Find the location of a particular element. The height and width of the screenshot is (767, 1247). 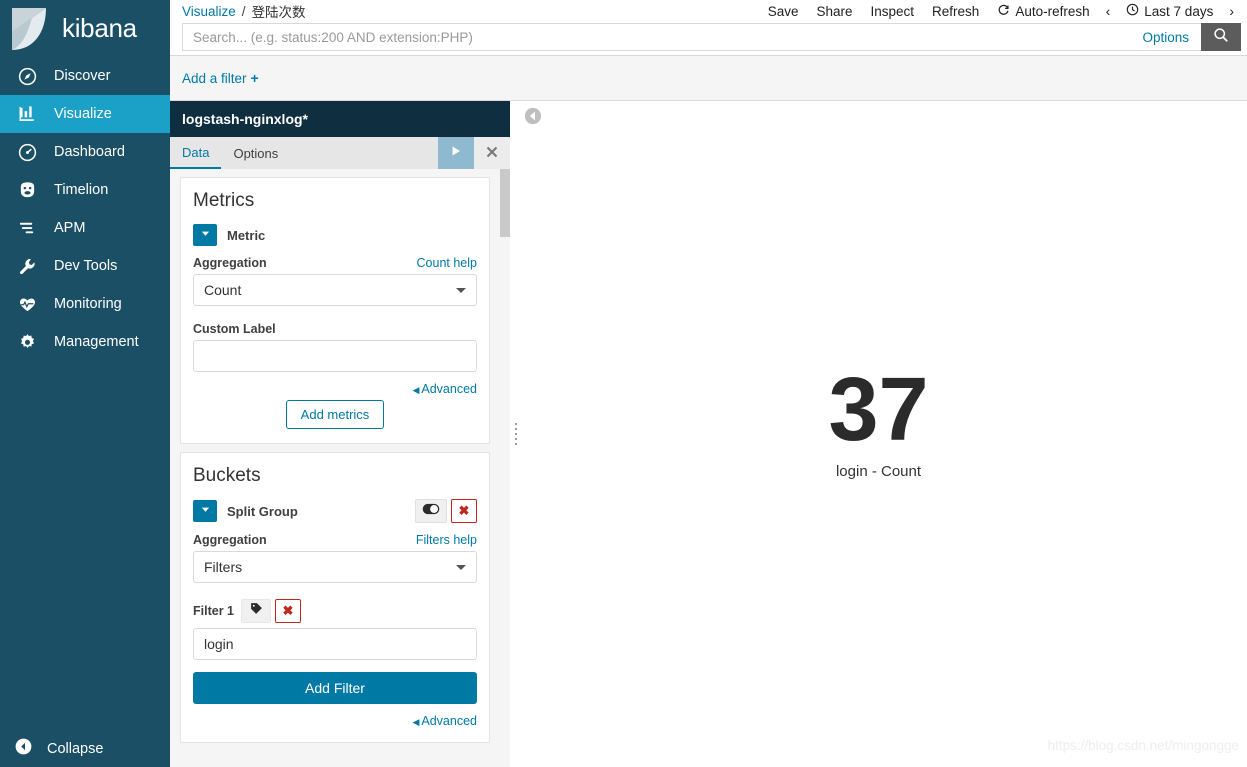

auto-refresh-button: Auto-refresh is located at coordinates (1043, 11).